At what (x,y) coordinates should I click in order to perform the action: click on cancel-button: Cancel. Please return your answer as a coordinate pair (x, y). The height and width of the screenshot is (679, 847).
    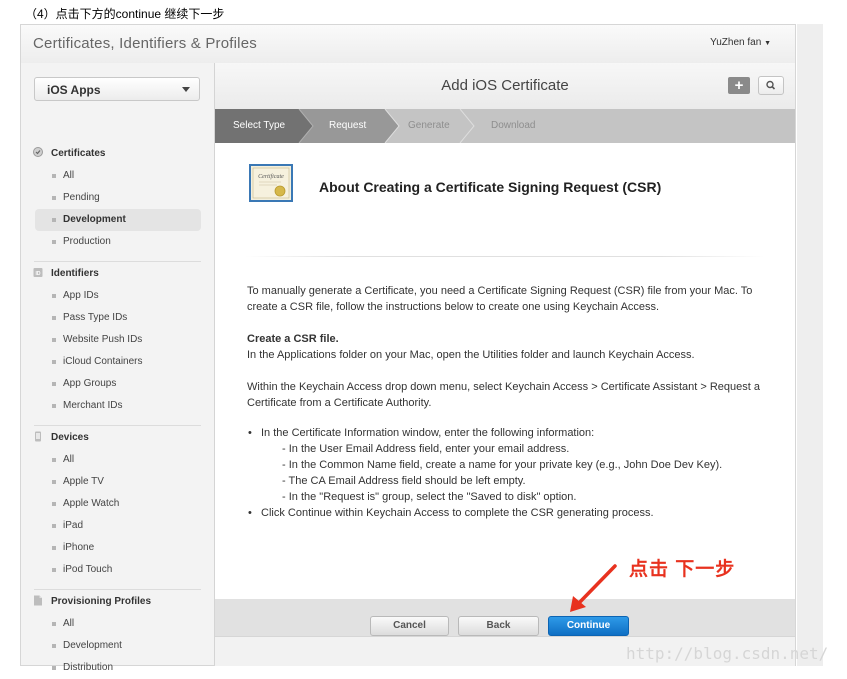
    Looking at the image, I should click on (409, 626).